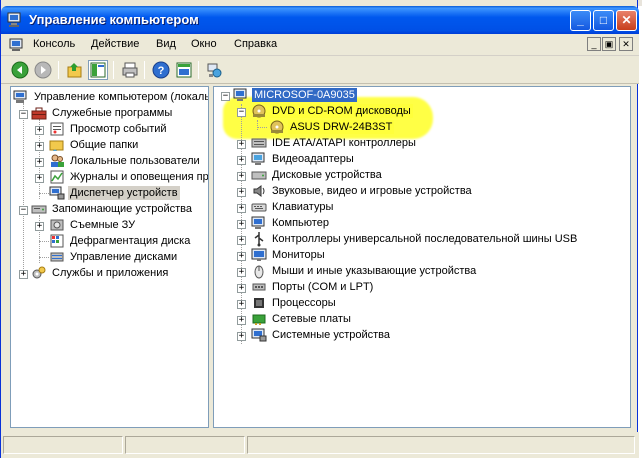 This screenshot has width=642, height=458. Describe the element at coordinates (98, 70) in the screenshot. I see `show-hide-tree-button` at that location.